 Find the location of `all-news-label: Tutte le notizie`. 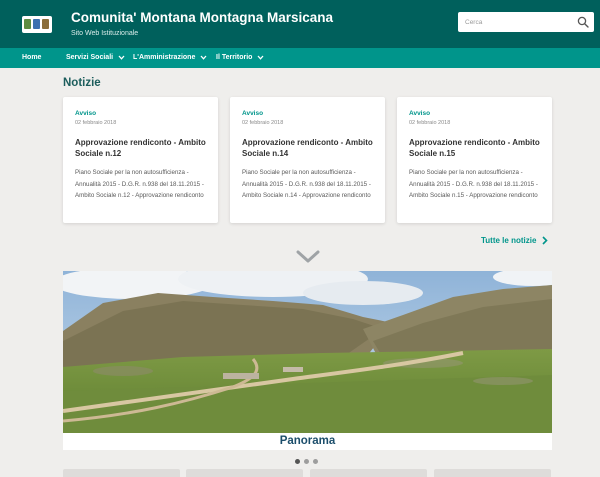

all-news-label: Tutte le notizie is located at coordinates (509, 240).